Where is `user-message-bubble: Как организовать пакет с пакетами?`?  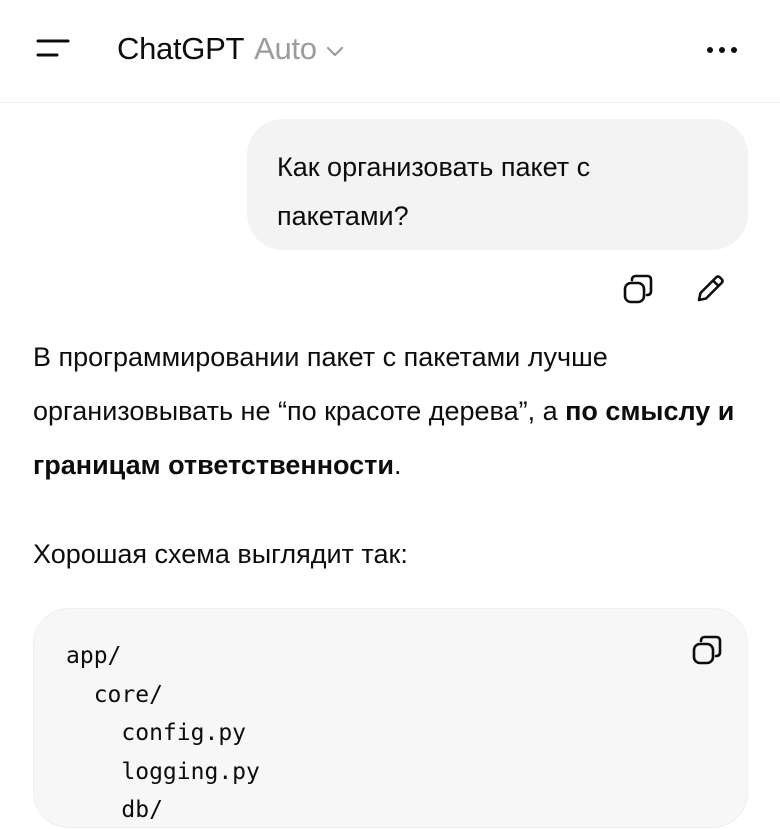
user-message-bubble: Как организовать пакет с пакетами? is located at coordinates (497, 184).